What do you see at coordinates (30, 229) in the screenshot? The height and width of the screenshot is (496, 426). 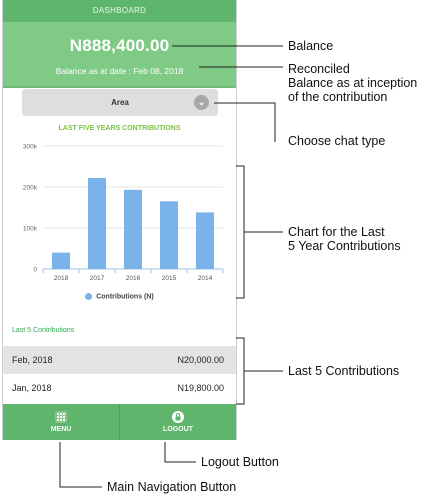 I see `y-tick-label: 100k` at bounding box center [30, 229].